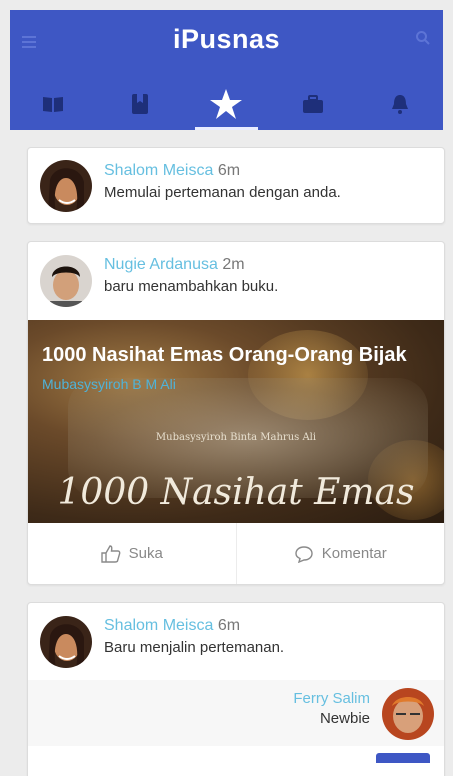  Describe the element at coordinates (403, 758) in the screenshot. I see `action-button` at that location.